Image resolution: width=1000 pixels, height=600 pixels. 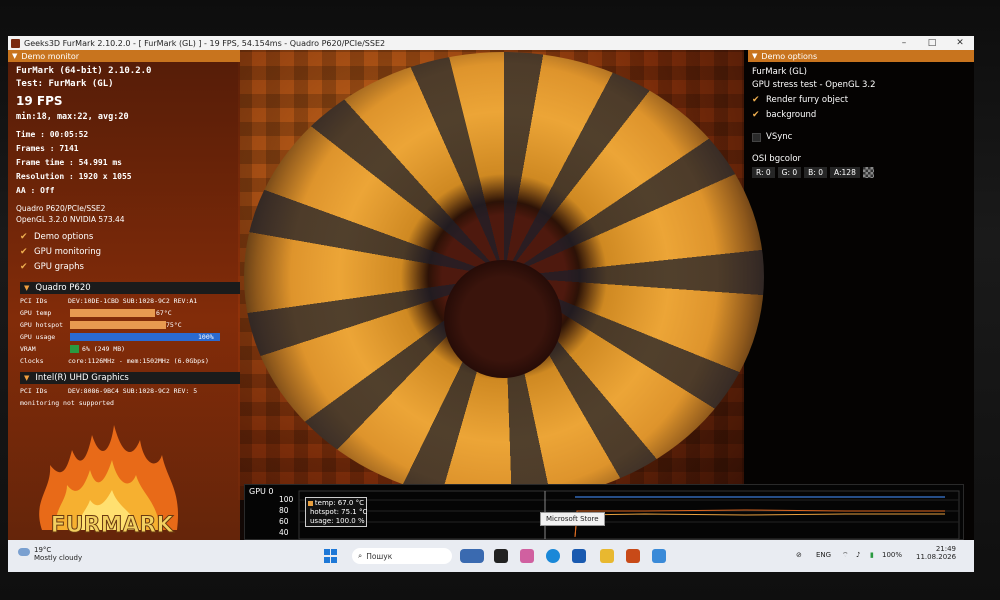 What do you see at coordinates (932, 43) in the screenshot?
I see `maximize-button: □` at bounding box center [932, 43].